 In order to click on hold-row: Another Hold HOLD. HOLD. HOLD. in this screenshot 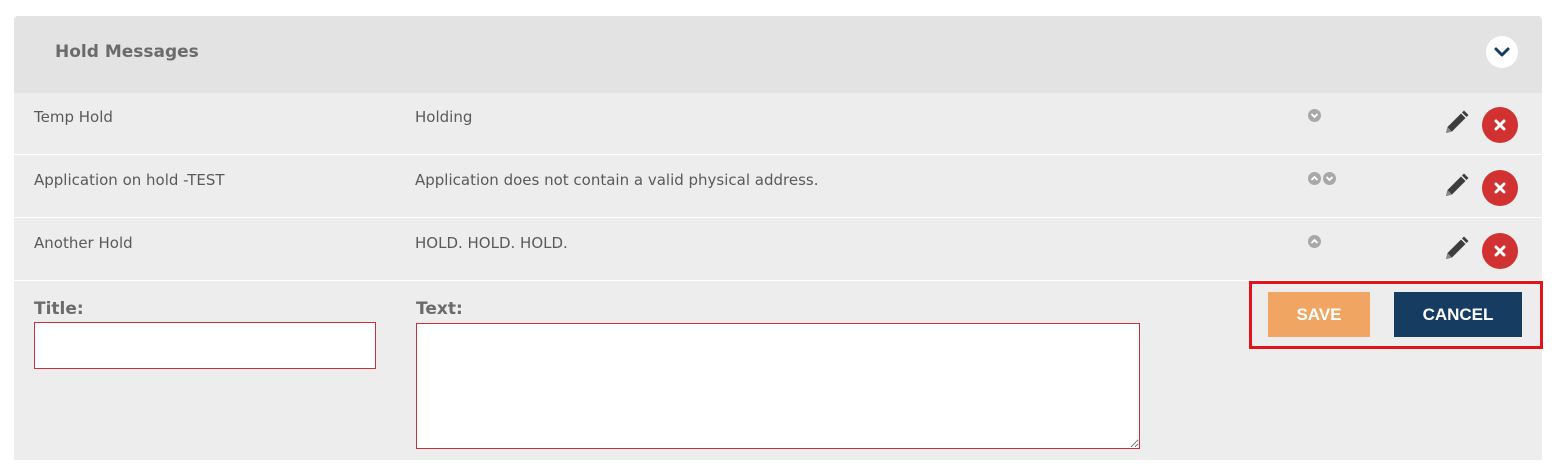, I will do `click(778, 250)`.